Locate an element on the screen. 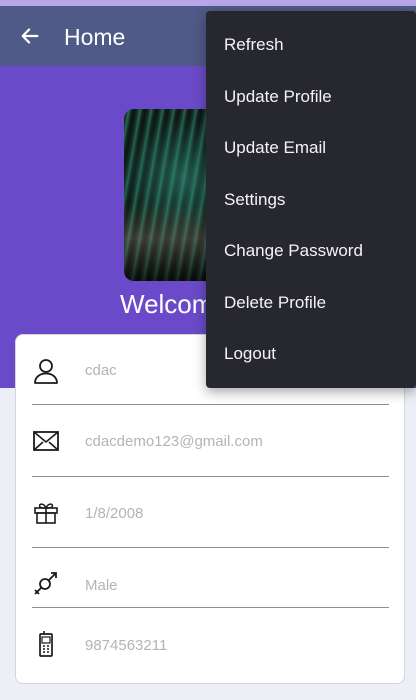 The width and height of the screenshot is (416, 700). menu-item-update-email: Update Email is located at coordinates (311, 148).